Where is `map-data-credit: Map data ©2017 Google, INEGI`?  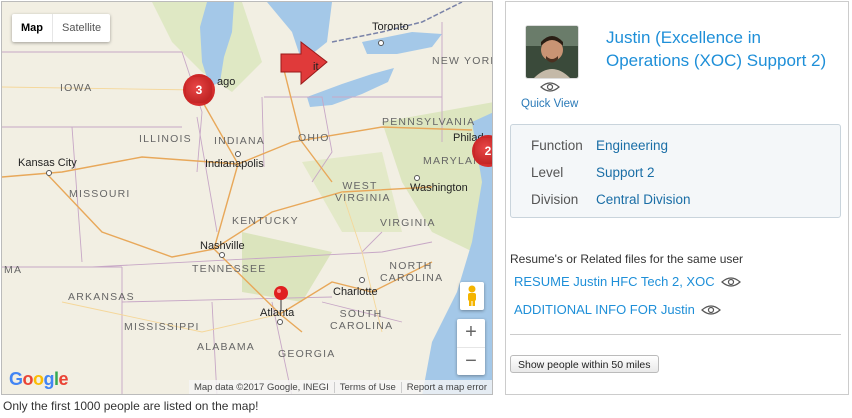 map-data-credit: Map data ©2017 Google, INEGI is located at coordinates (261, 387).